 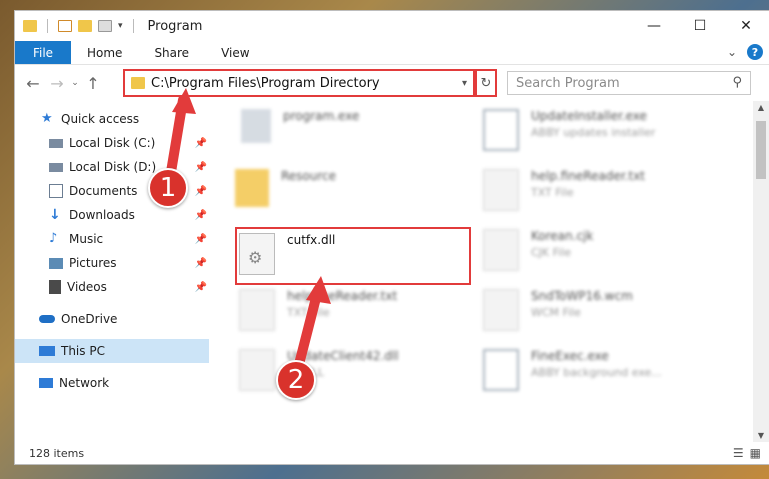 I want to click on network-icon, so click(x=46, y=383).